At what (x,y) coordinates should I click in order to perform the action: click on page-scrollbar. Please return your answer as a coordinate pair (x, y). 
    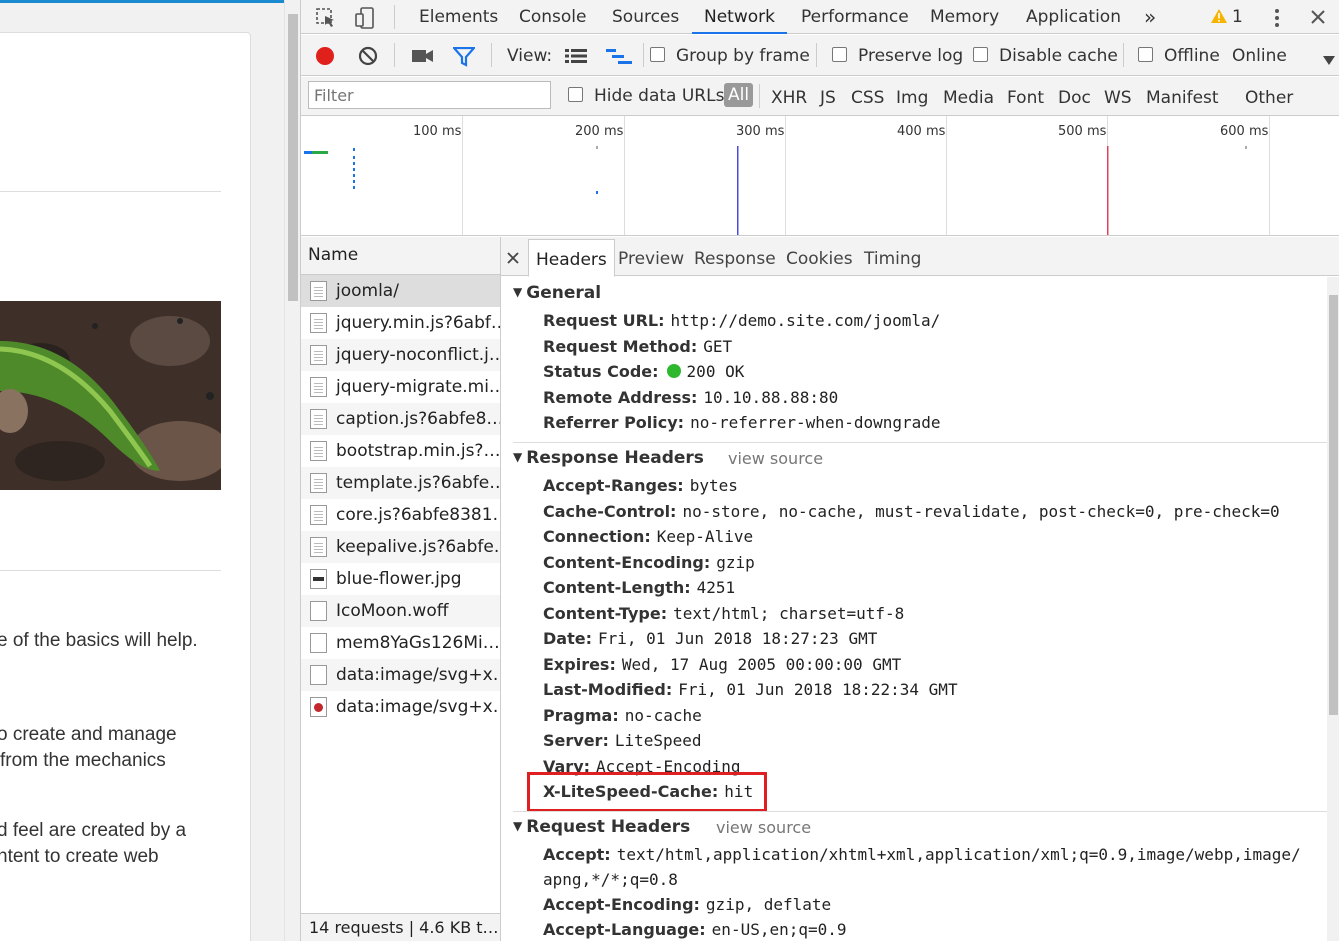
    Looking at the image, I should click on (292, 470).